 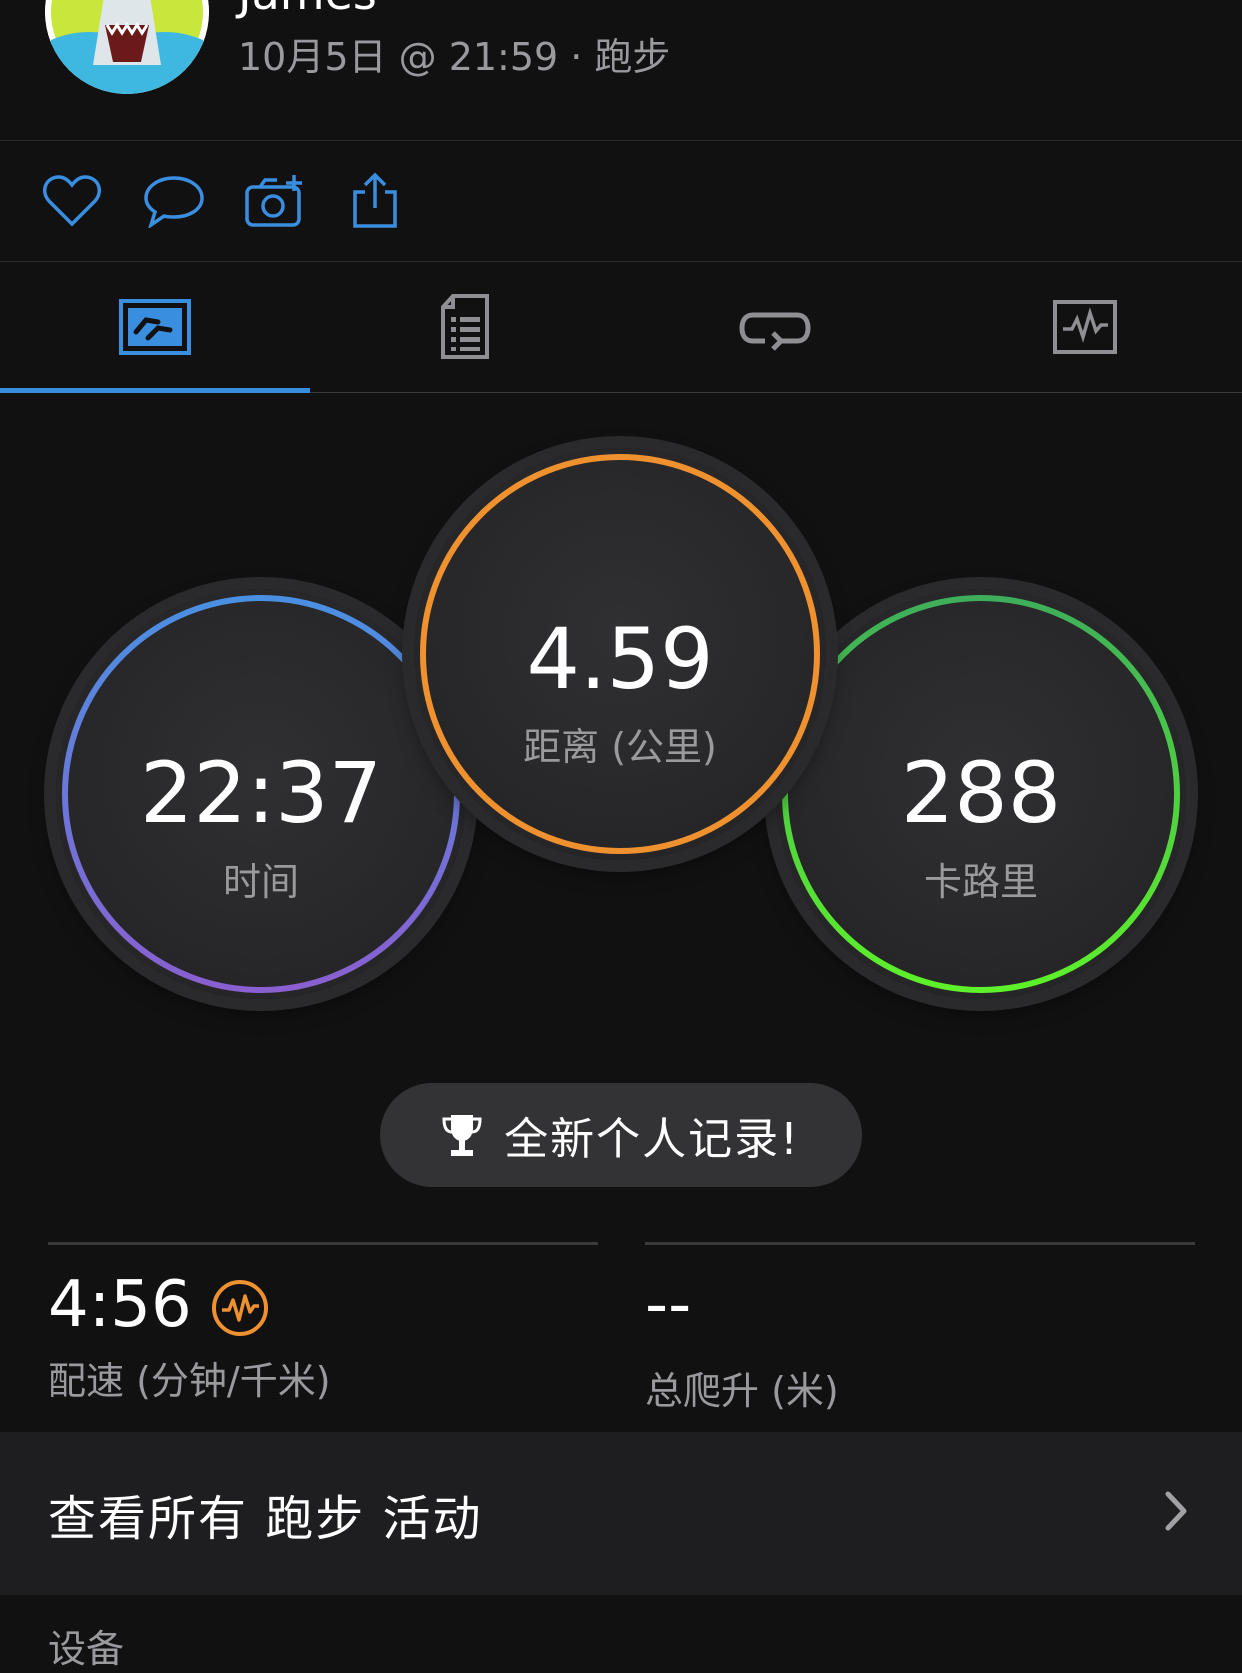 I want to click on summary-tab-icon, so click(x=155, y=327).